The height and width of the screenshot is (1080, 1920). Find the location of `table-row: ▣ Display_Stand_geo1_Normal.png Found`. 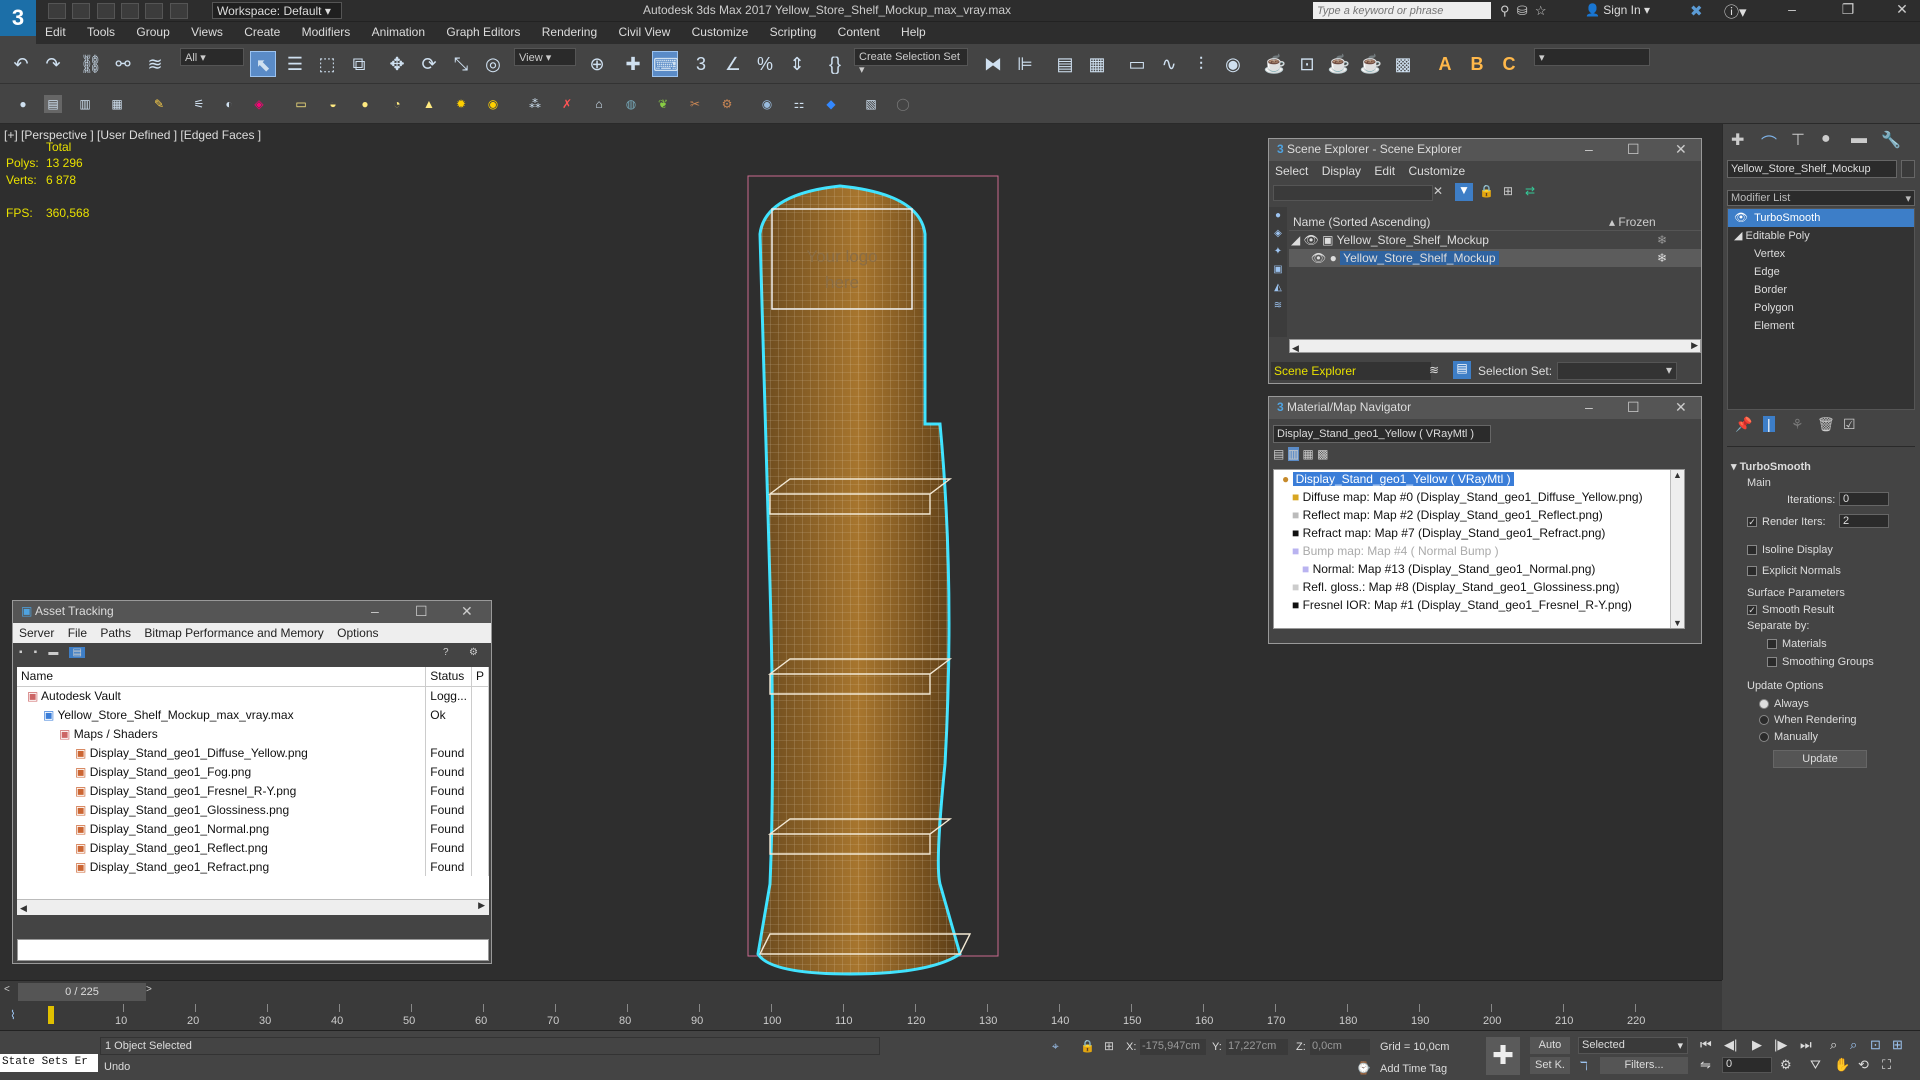

table-row: ▣ Display_Stand_geo1_Normal.png Found is located at coordinates (253, 828).